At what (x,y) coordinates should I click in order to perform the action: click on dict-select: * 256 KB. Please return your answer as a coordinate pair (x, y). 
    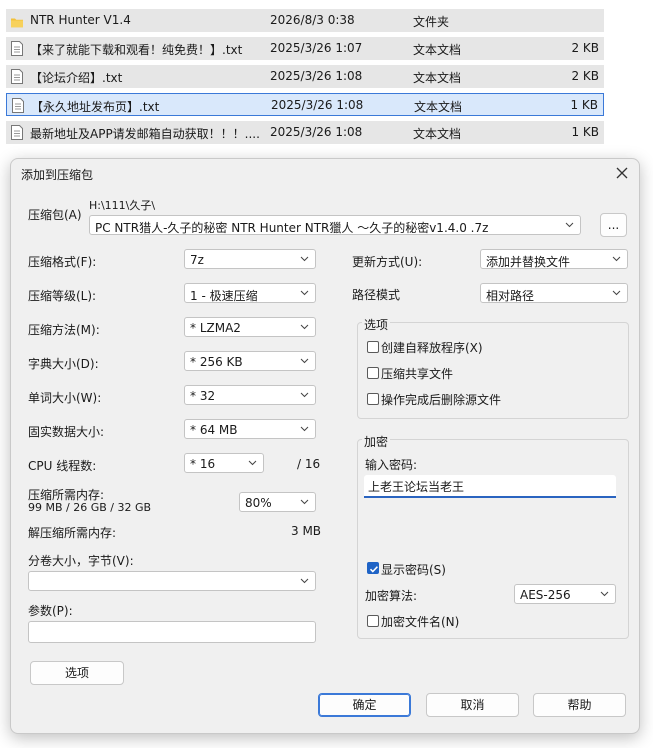
    Looking at the image, I should click on (250, 361).